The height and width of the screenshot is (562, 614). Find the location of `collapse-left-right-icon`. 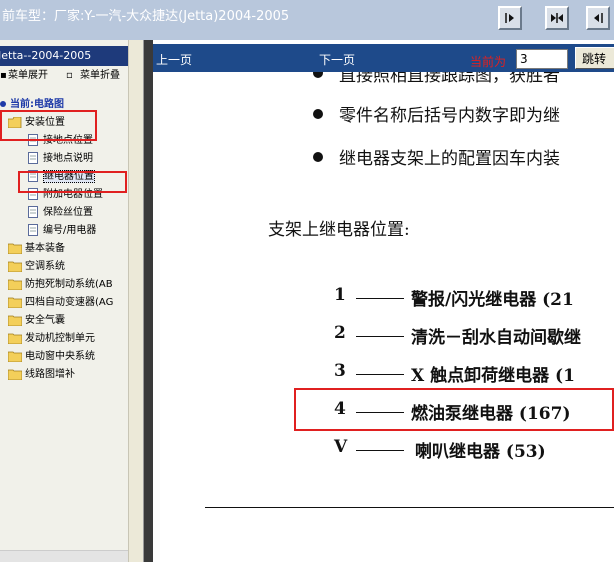

collapse-left-right-icon is located at coordinates (557, 18).